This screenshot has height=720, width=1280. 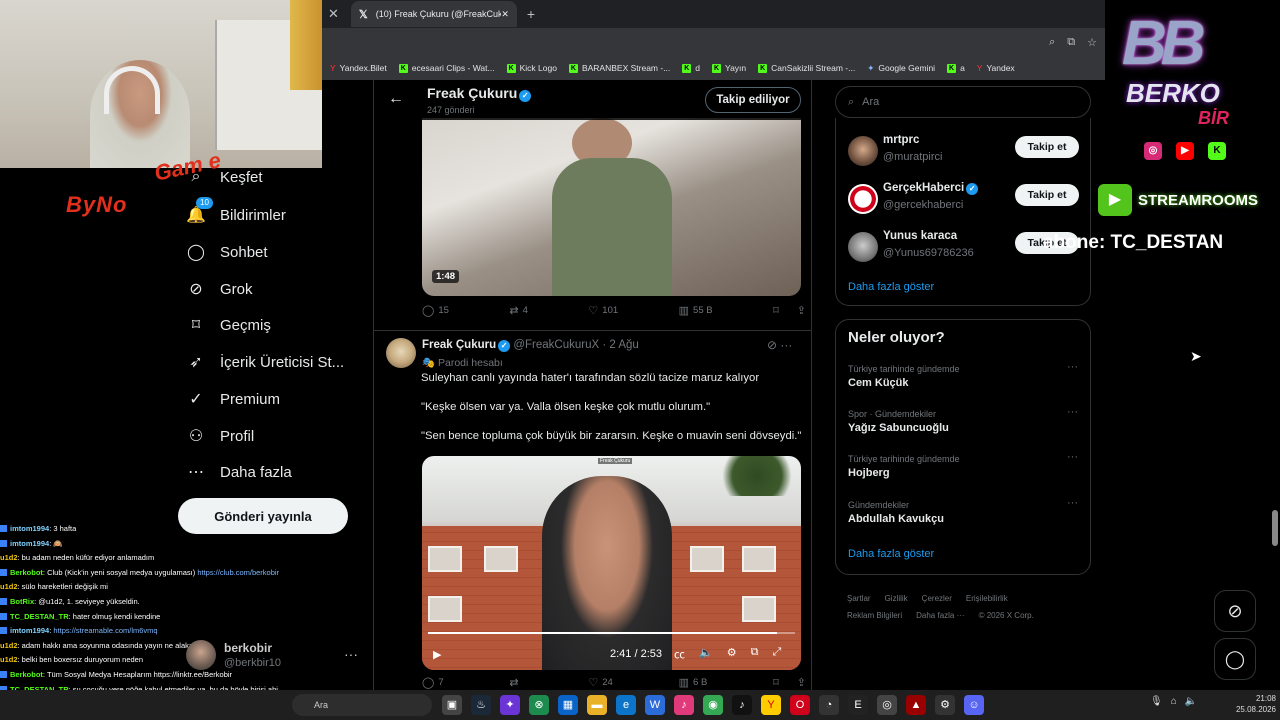 What do you see at coordinates (233, 399) in the screenshot?
I see `nav-item-premium: ✓ Premium` at bounding box center [233, 399].